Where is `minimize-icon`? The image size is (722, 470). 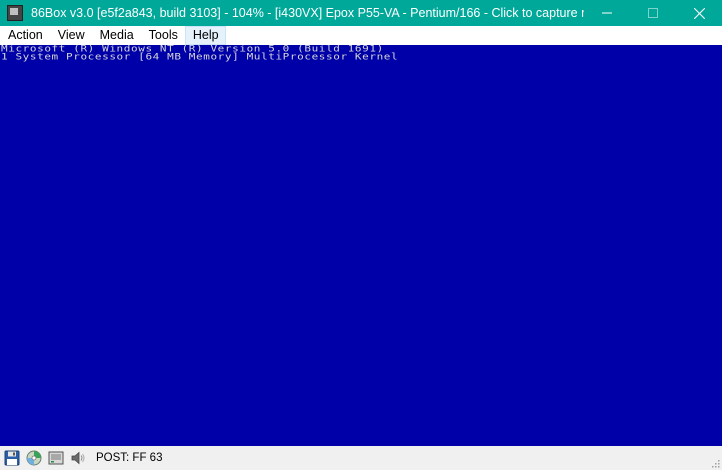 minimize-icon is located at coordinates (607, 13).